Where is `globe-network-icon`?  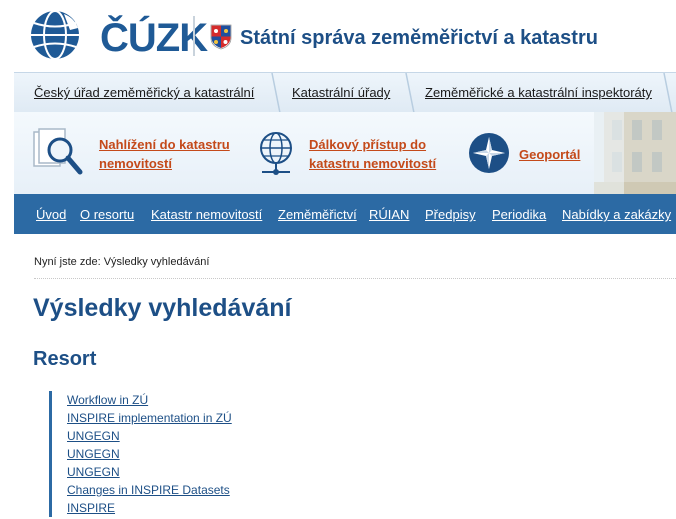 globe-network-icon is located at coordinates (276, 153).